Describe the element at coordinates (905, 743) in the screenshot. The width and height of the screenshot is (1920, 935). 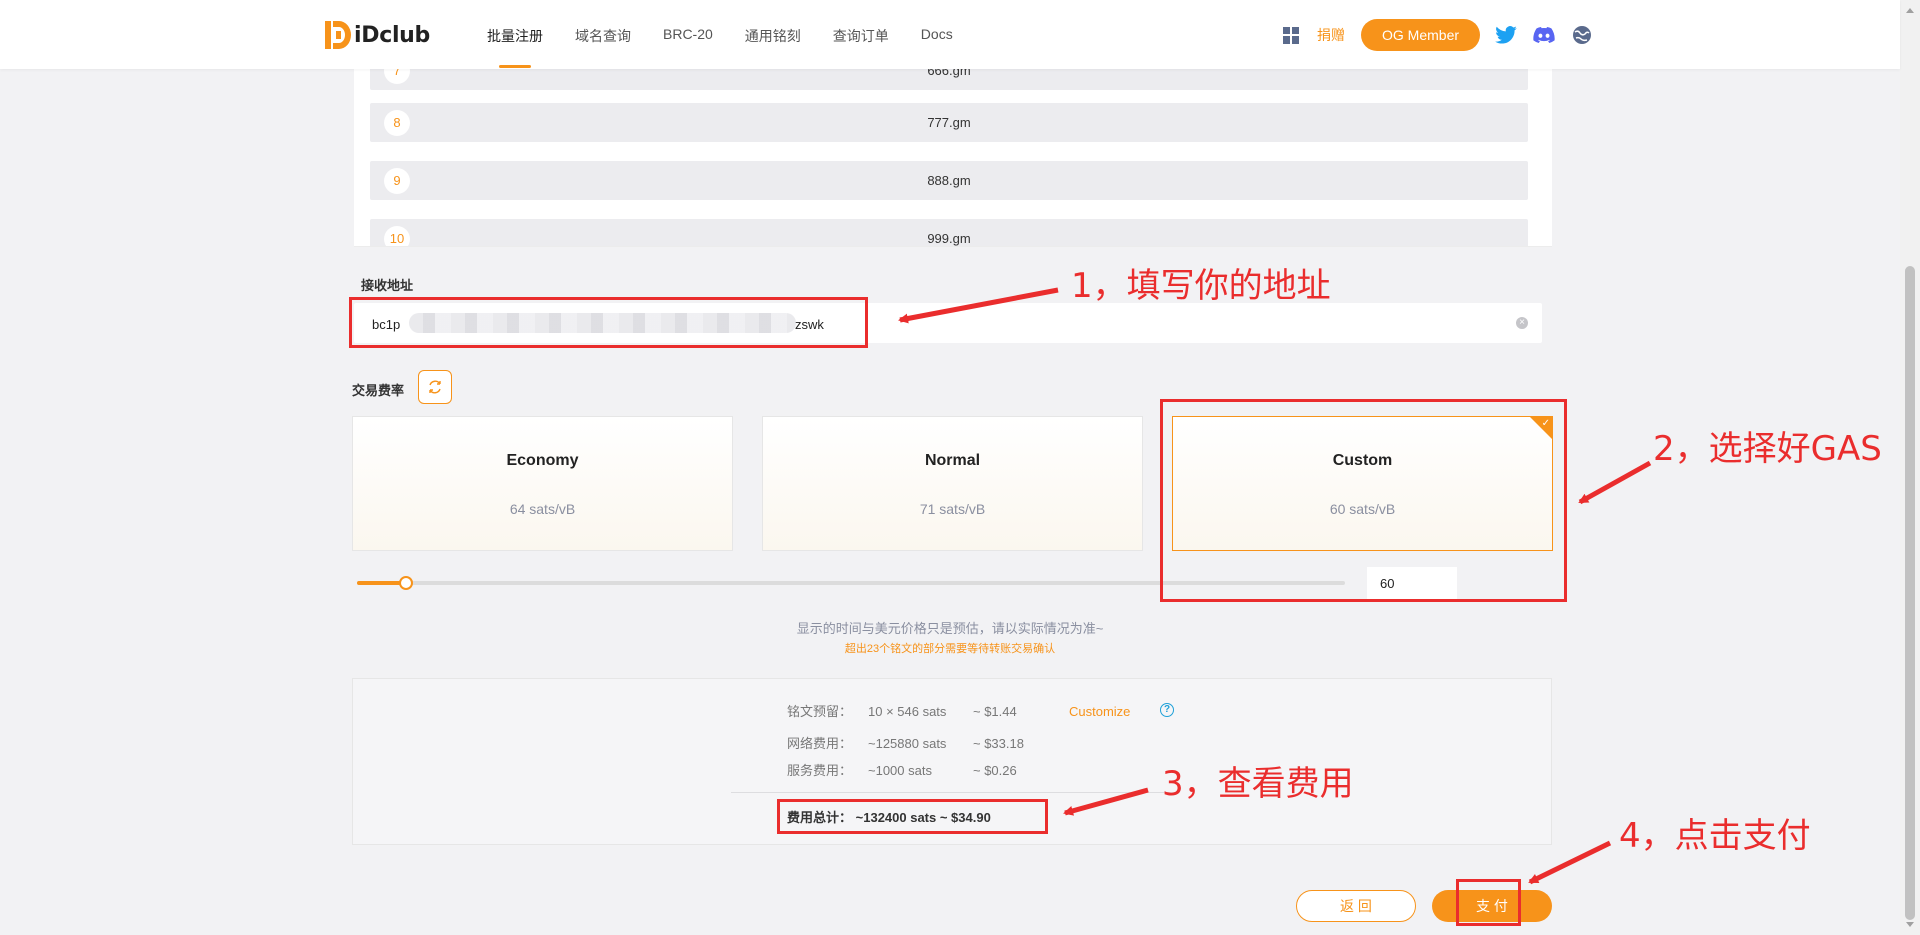
I see `summary-row-network: 网络费用： ~125880 sats ~ $33.18` at that location.